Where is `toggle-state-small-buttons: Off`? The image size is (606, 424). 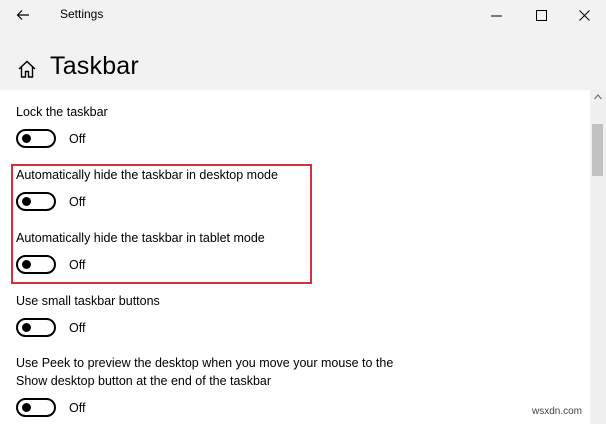 toggle-state-small-buttons: Off is located at coordinates (77, 328).